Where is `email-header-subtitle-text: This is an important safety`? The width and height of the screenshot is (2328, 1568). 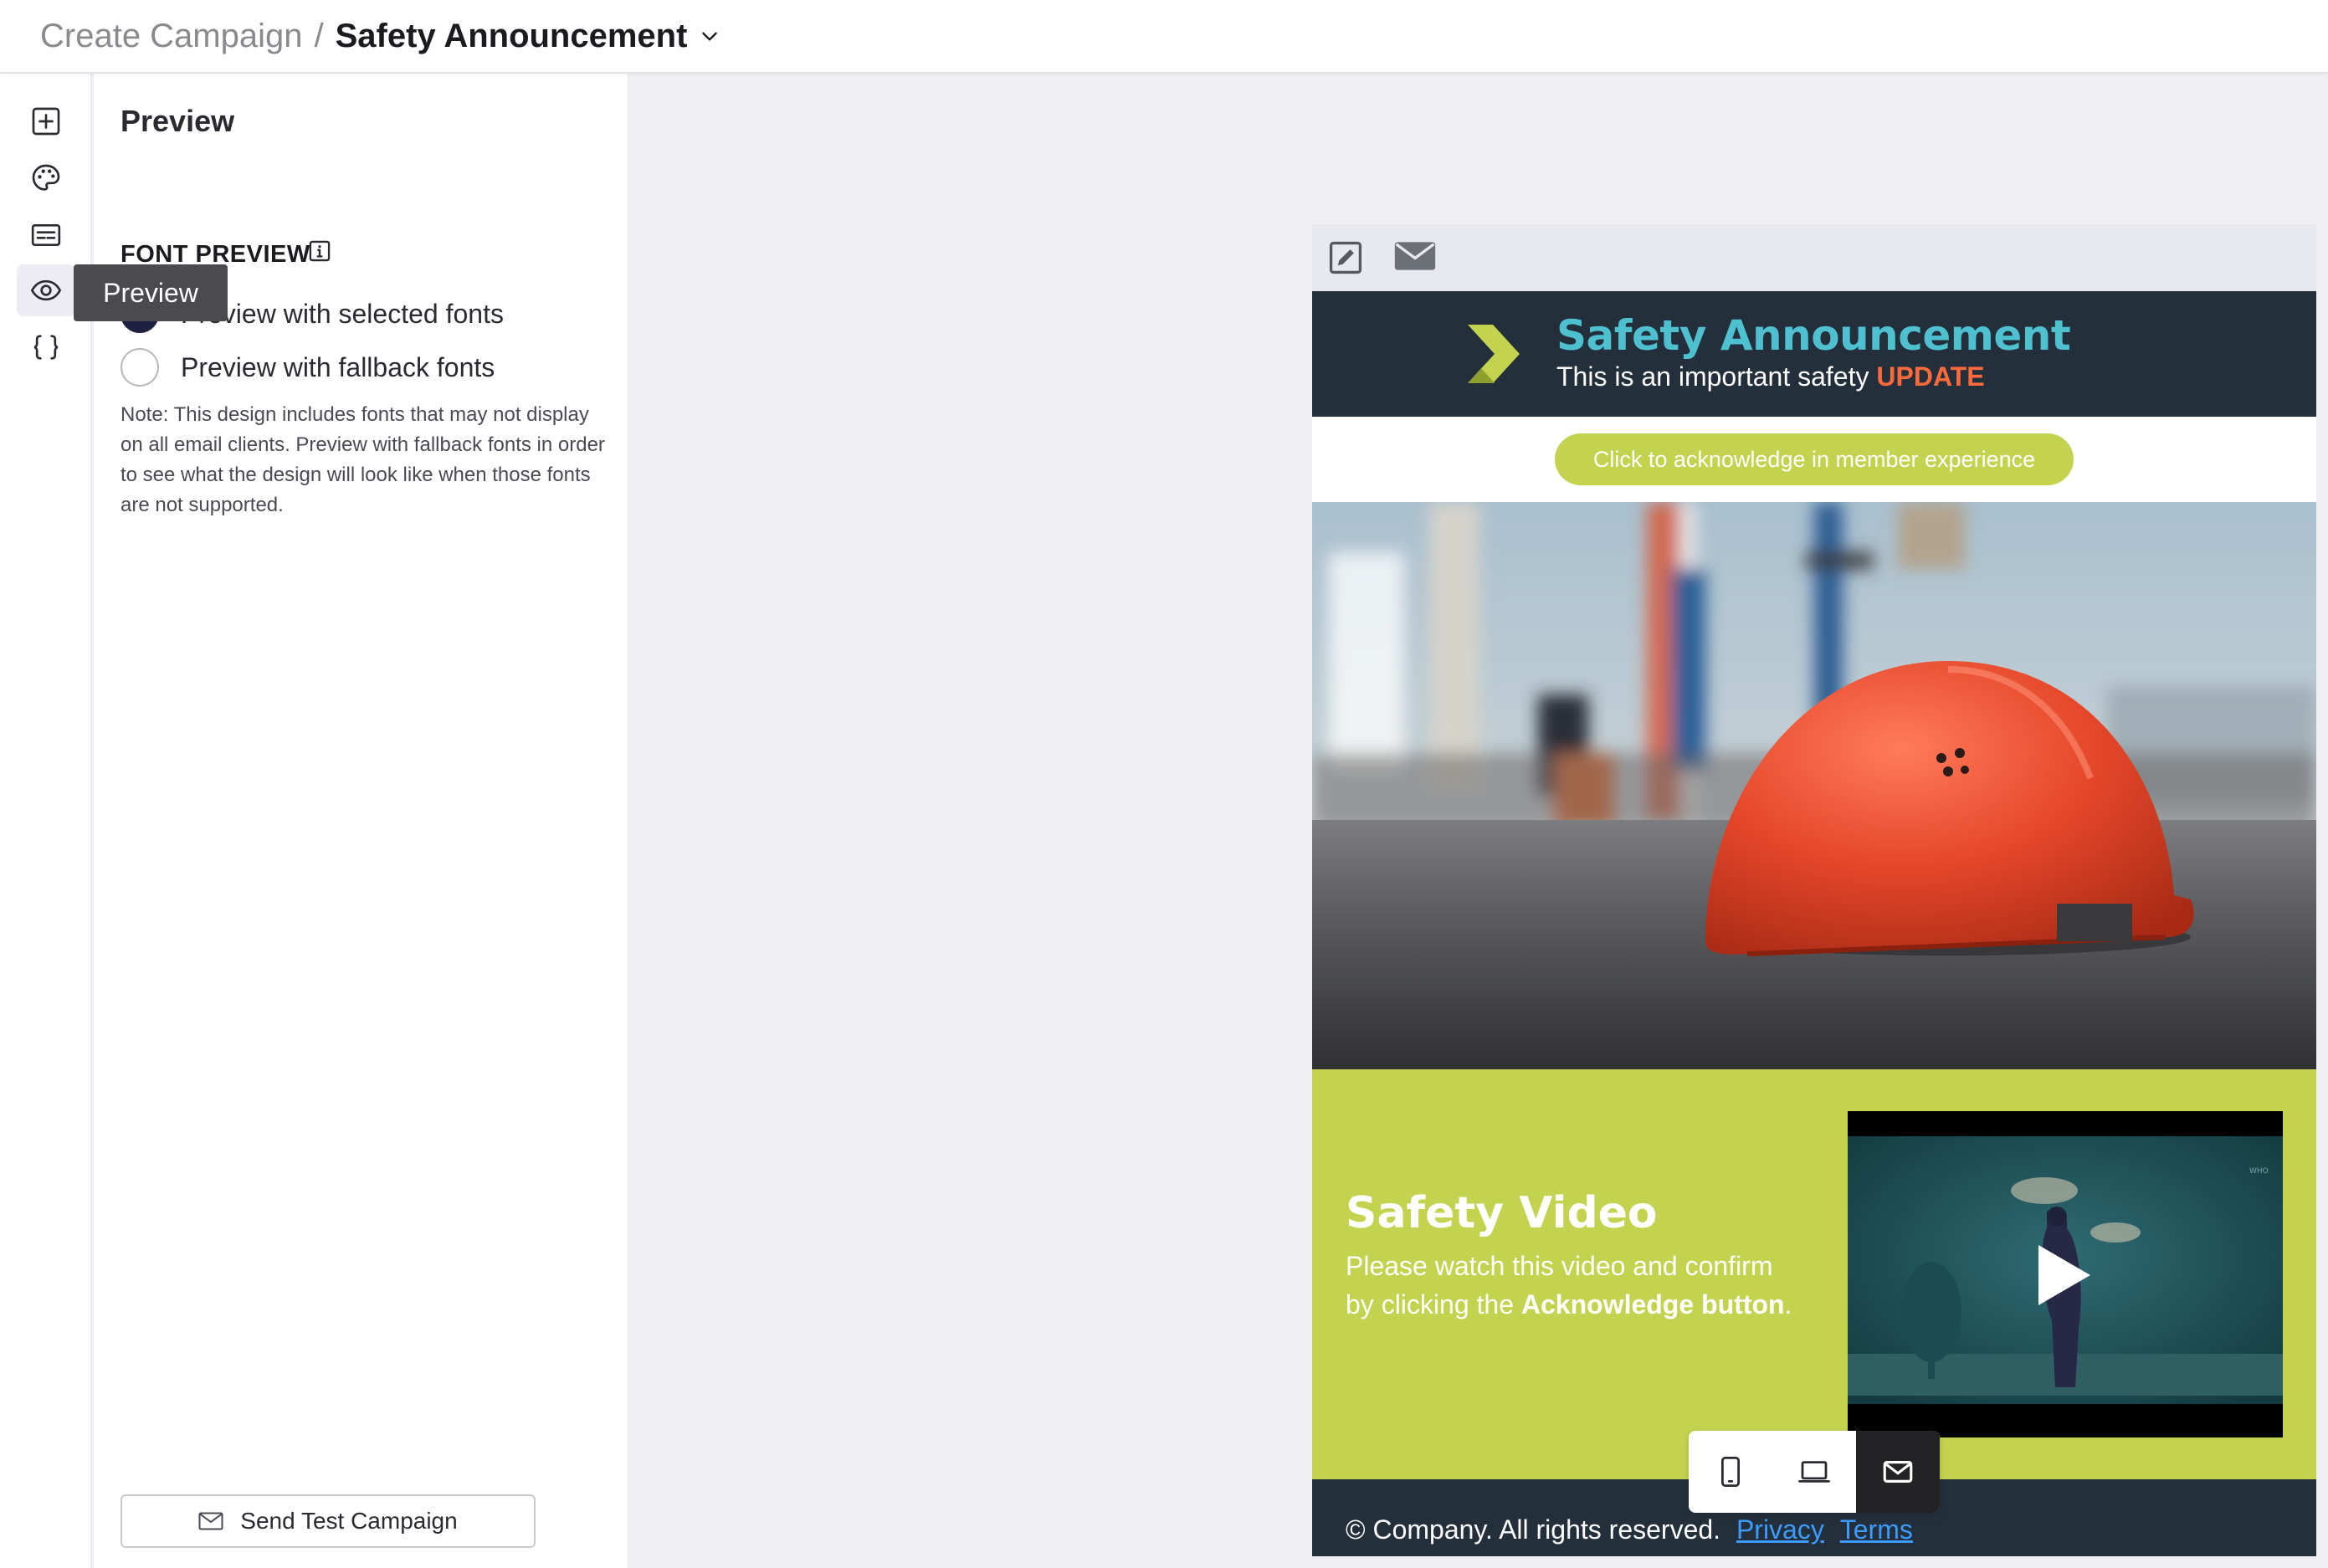
email-header-subtitle-text: This is an important safety is located at coordinates (1712, 376).